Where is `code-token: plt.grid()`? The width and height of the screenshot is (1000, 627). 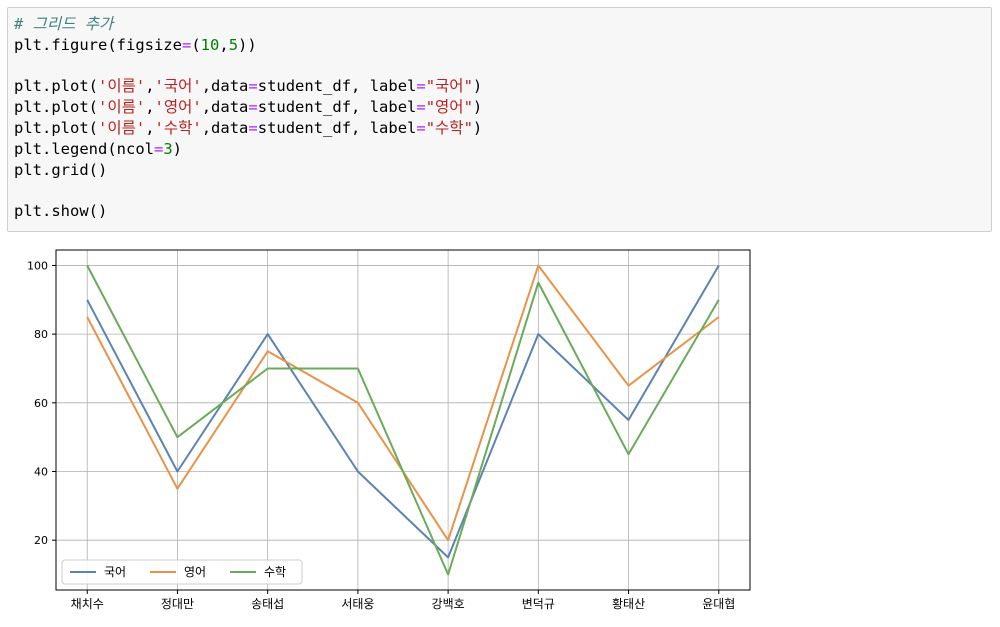 code-token: plt.grid() is located at coordinates (61, 169).